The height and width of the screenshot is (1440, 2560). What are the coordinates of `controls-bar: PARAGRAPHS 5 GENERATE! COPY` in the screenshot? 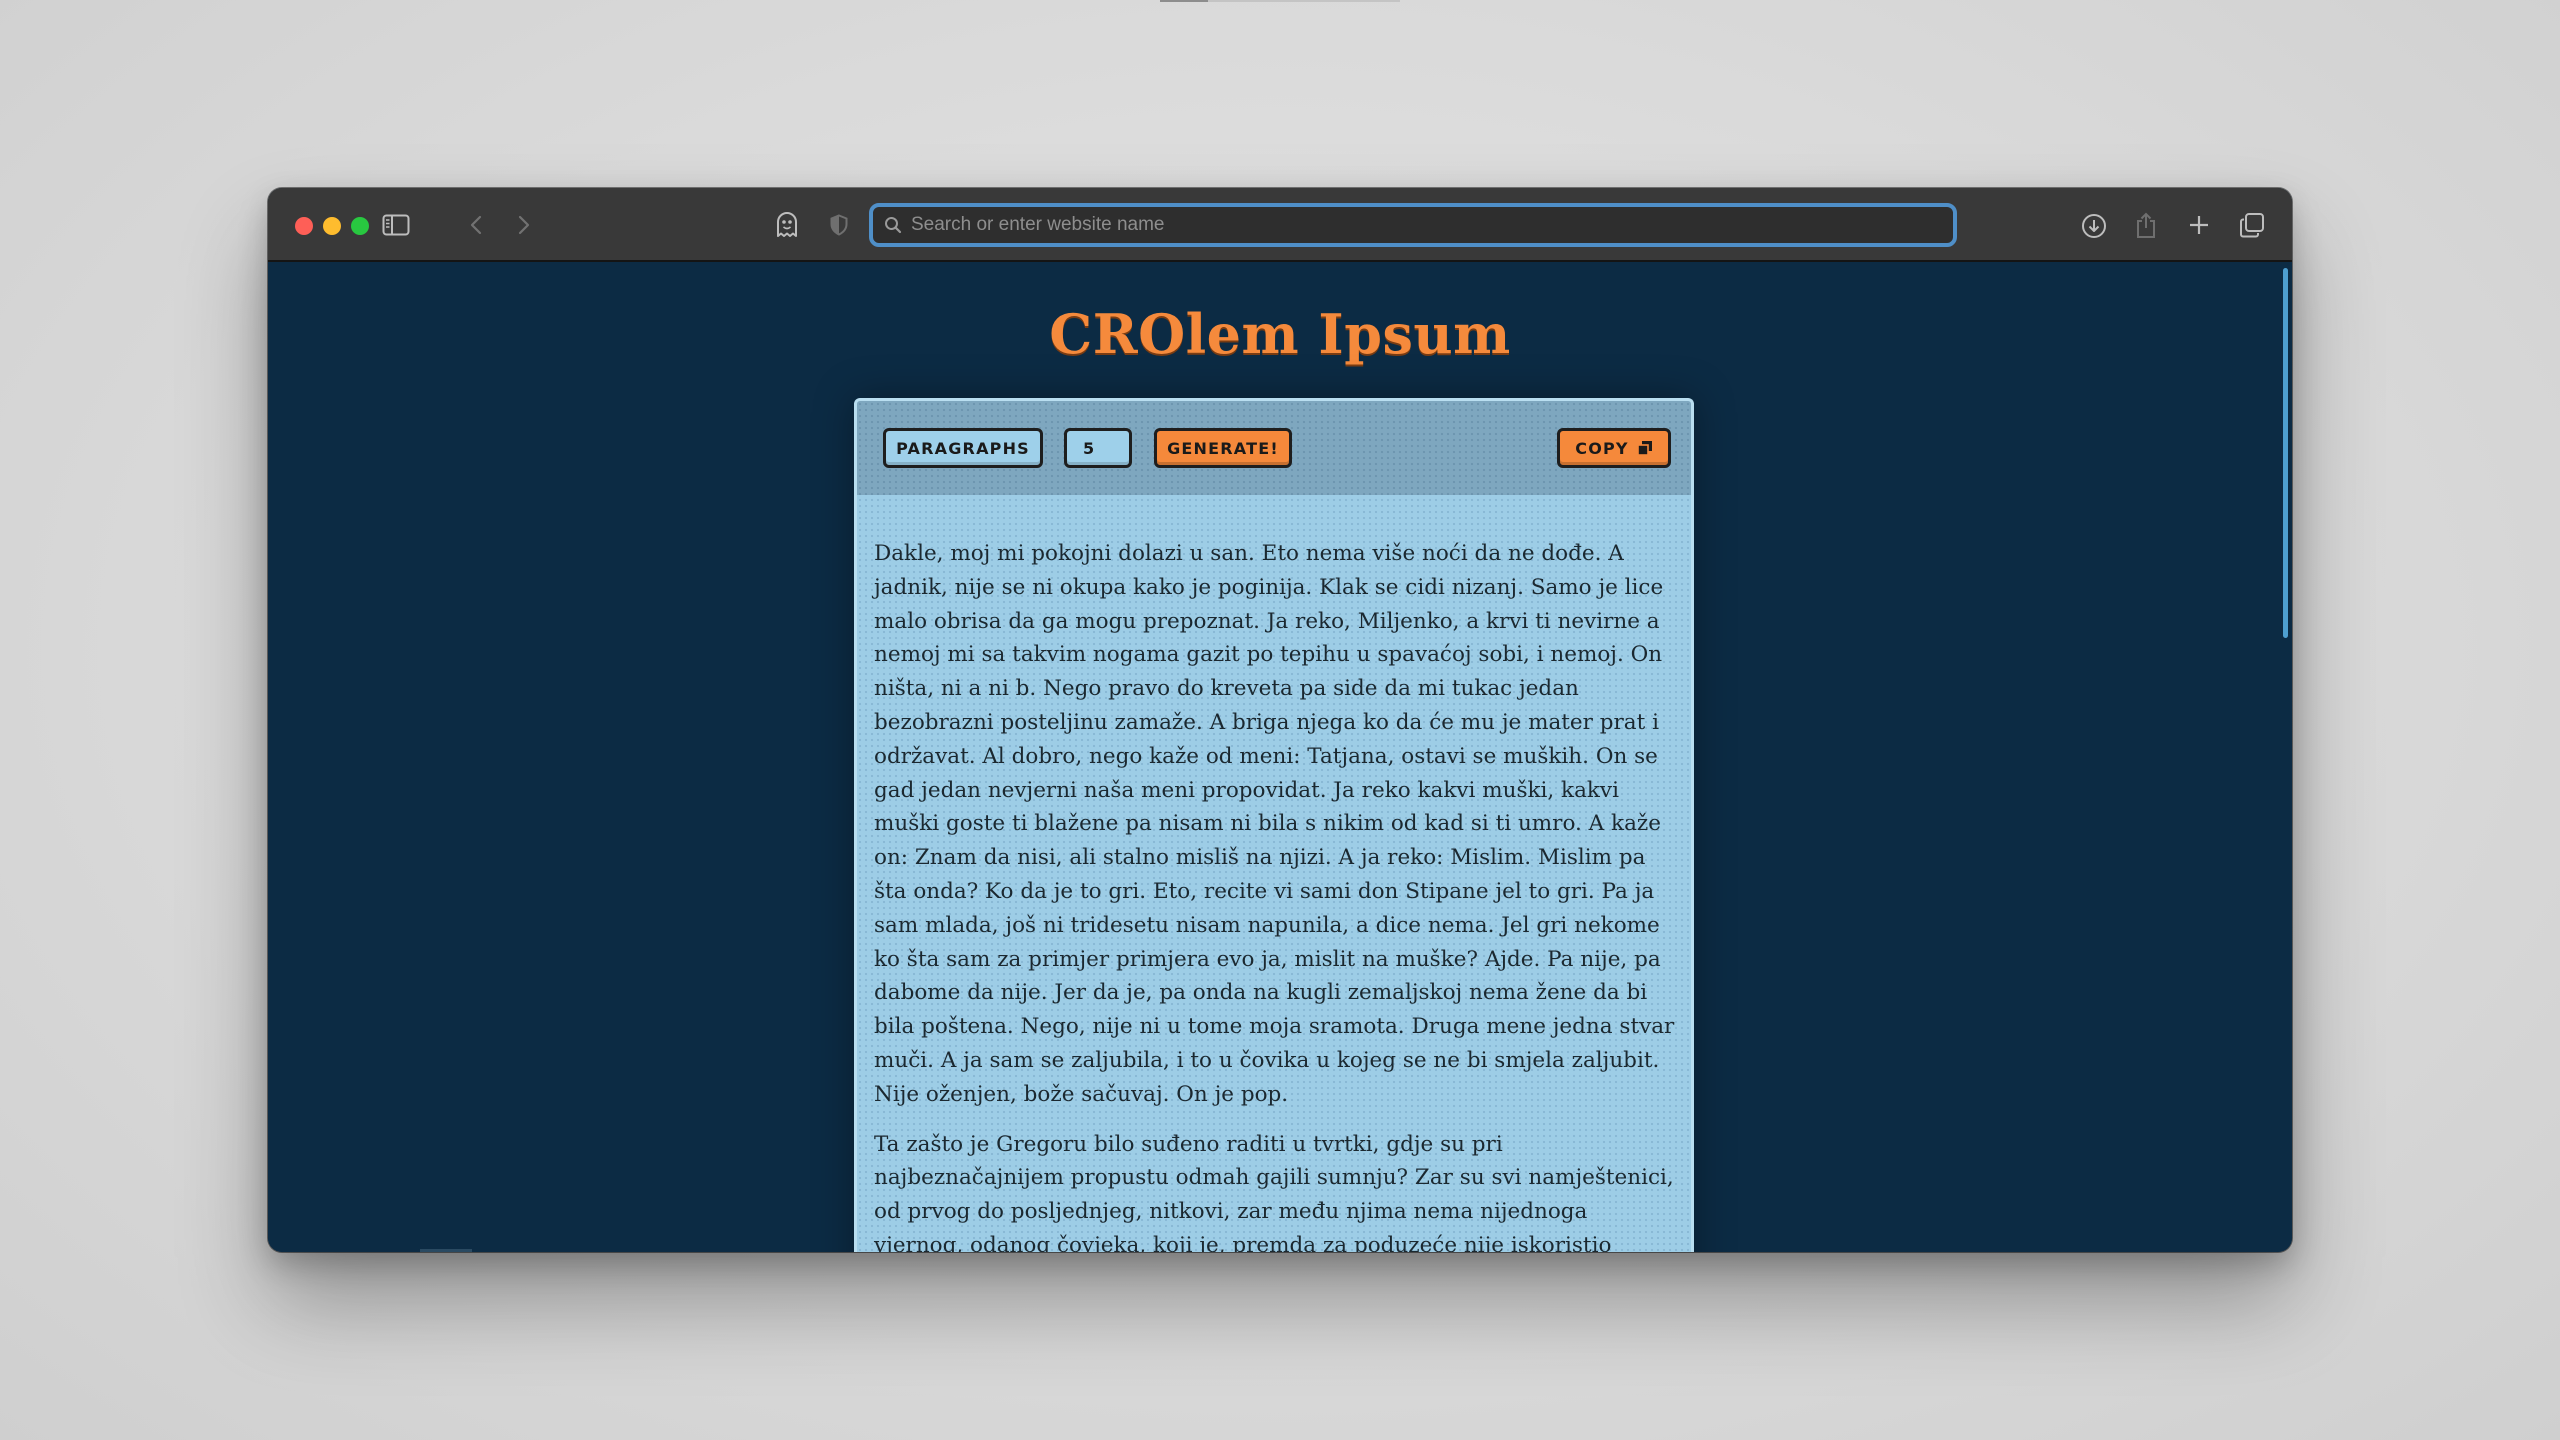 It's located at (1274, 448).